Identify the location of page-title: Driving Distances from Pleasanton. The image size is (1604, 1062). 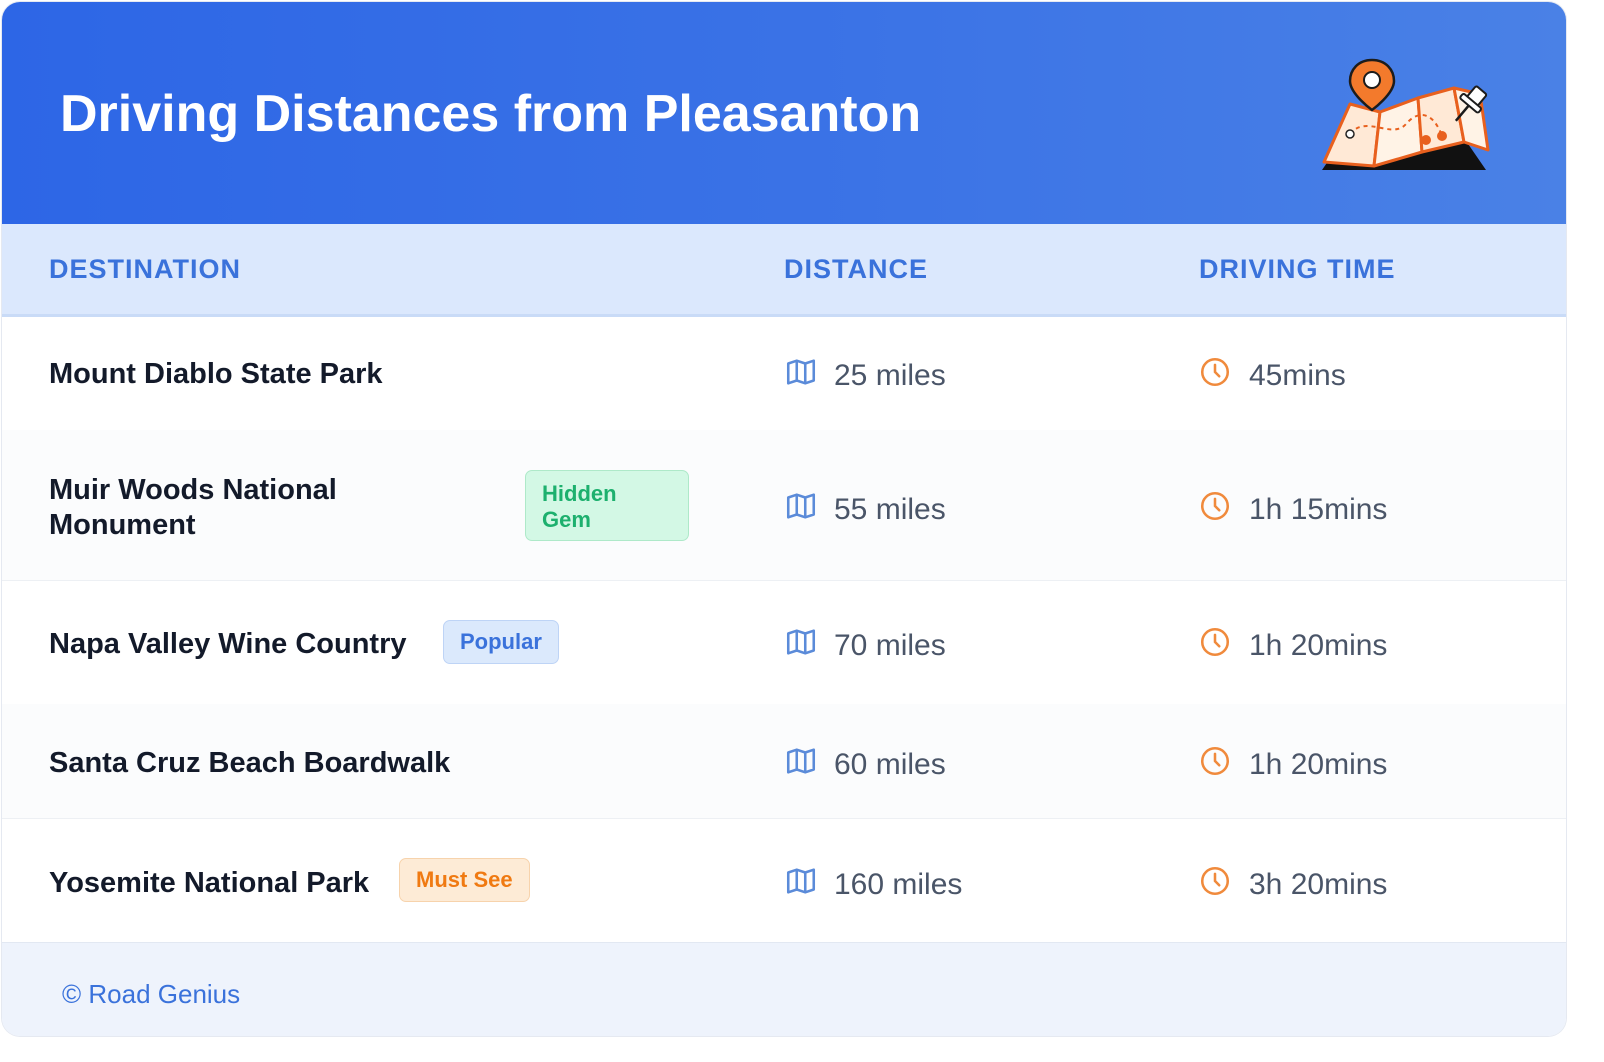
(491, 114).